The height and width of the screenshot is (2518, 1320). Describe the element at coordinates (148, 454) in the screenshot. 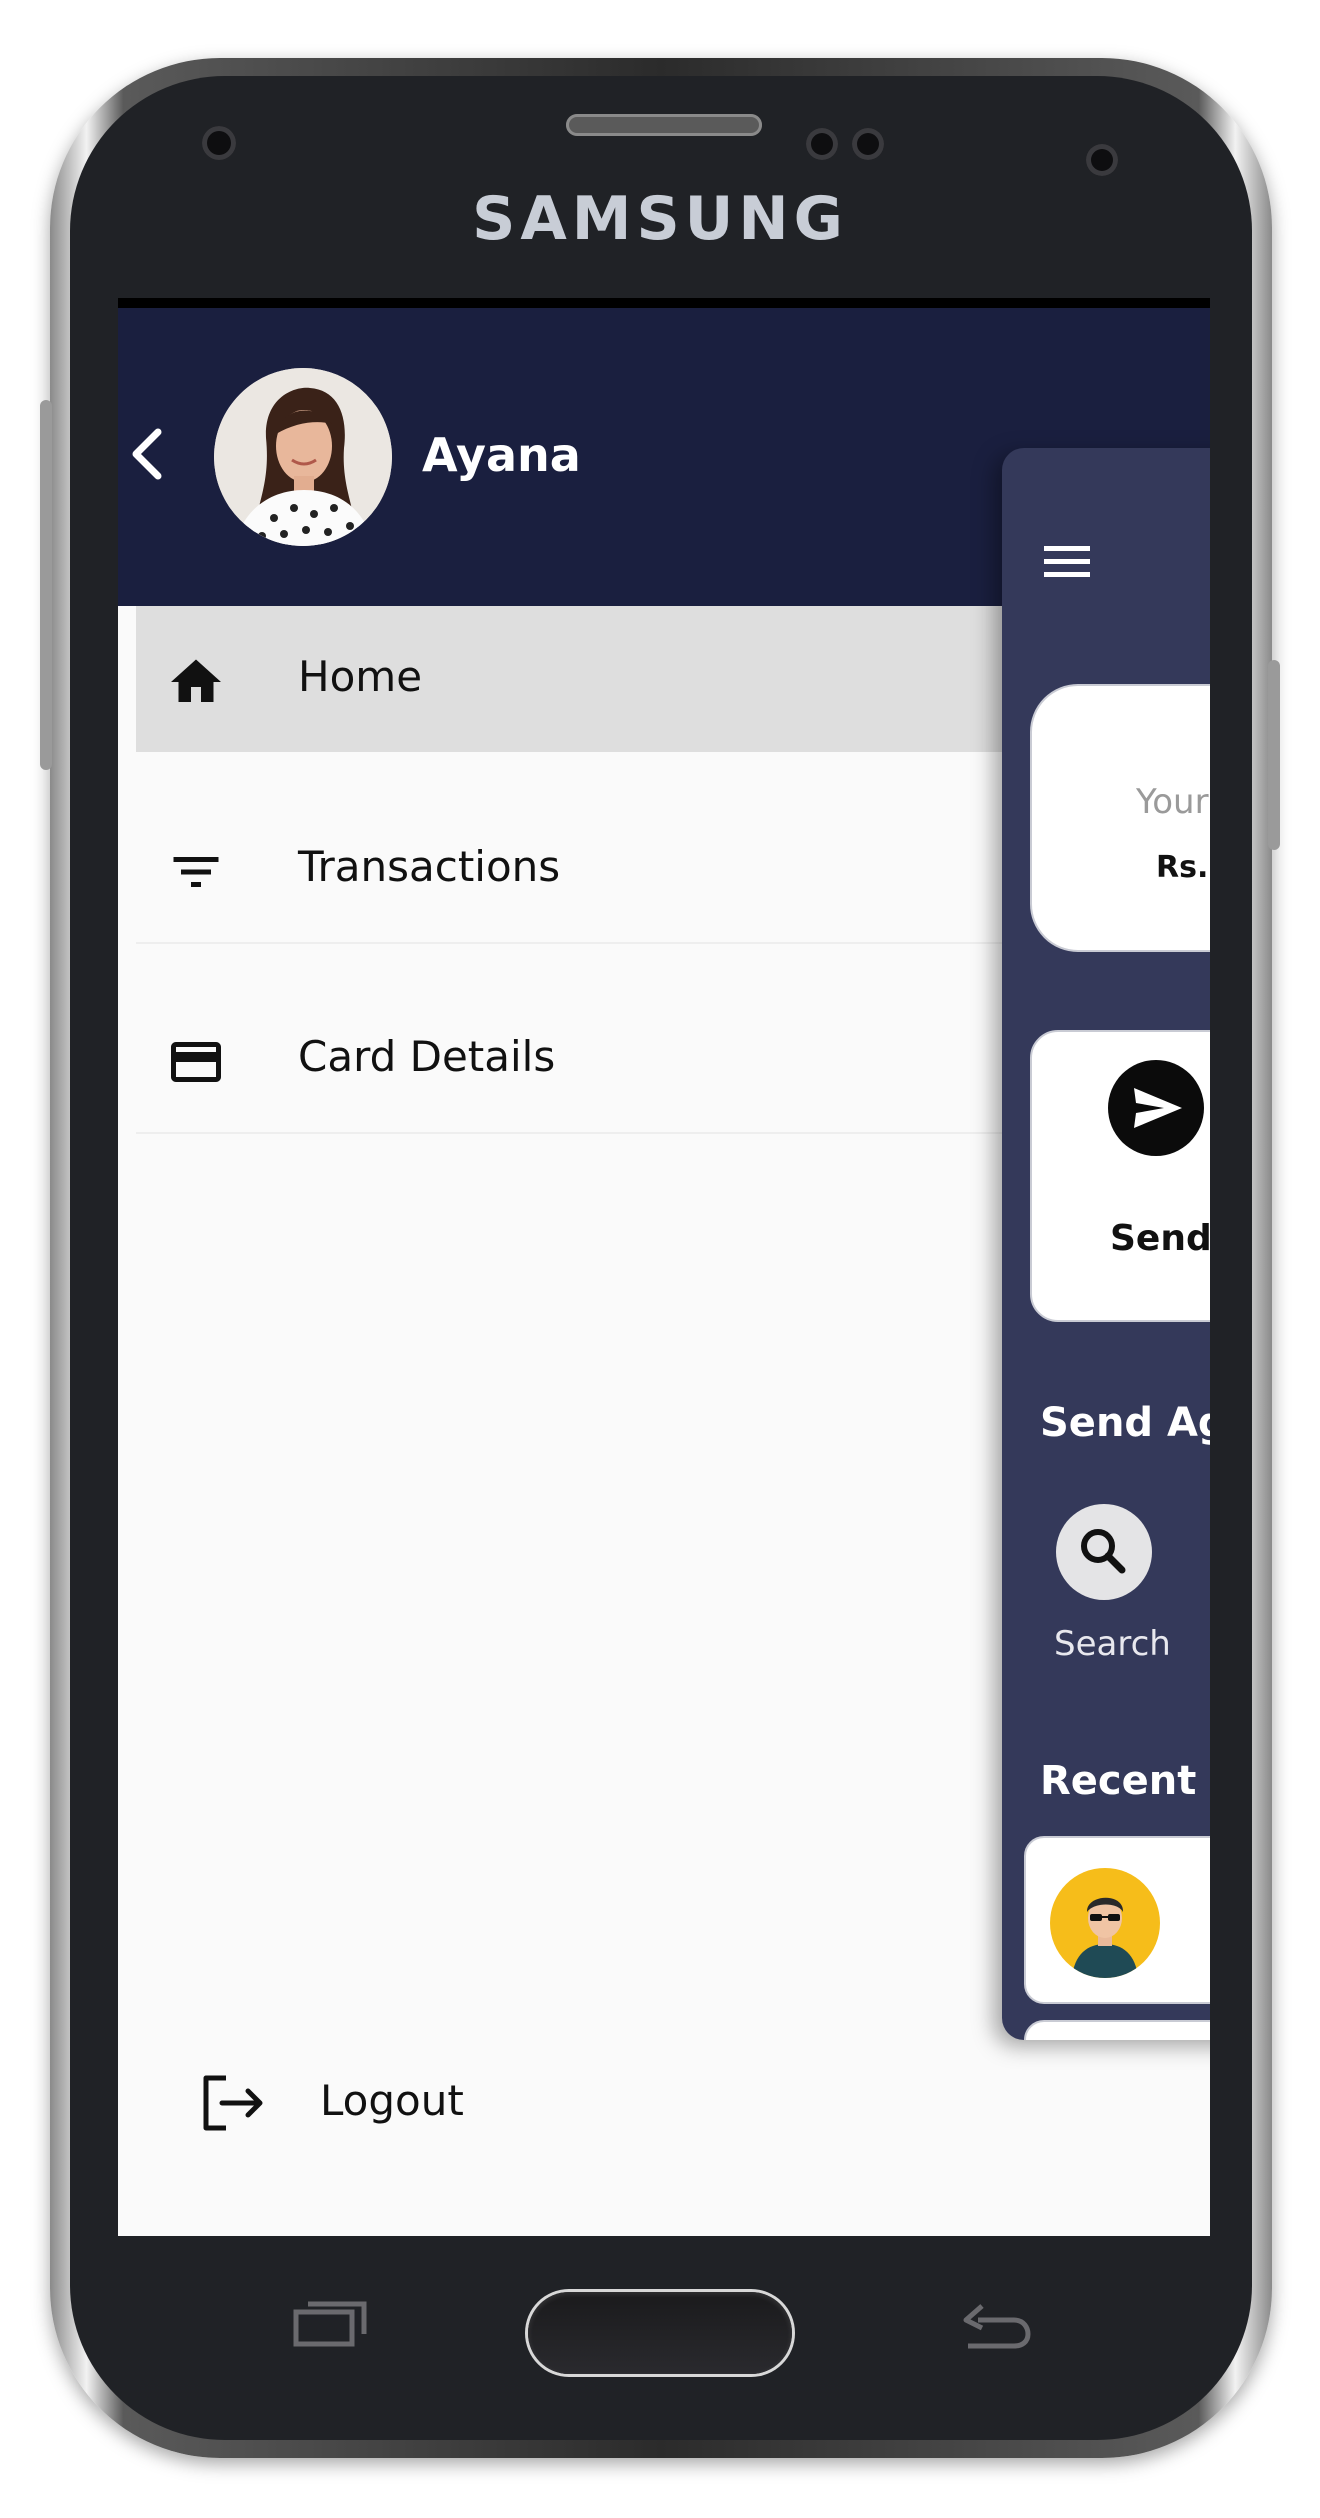

I see `back-chevron-icon` at that location.